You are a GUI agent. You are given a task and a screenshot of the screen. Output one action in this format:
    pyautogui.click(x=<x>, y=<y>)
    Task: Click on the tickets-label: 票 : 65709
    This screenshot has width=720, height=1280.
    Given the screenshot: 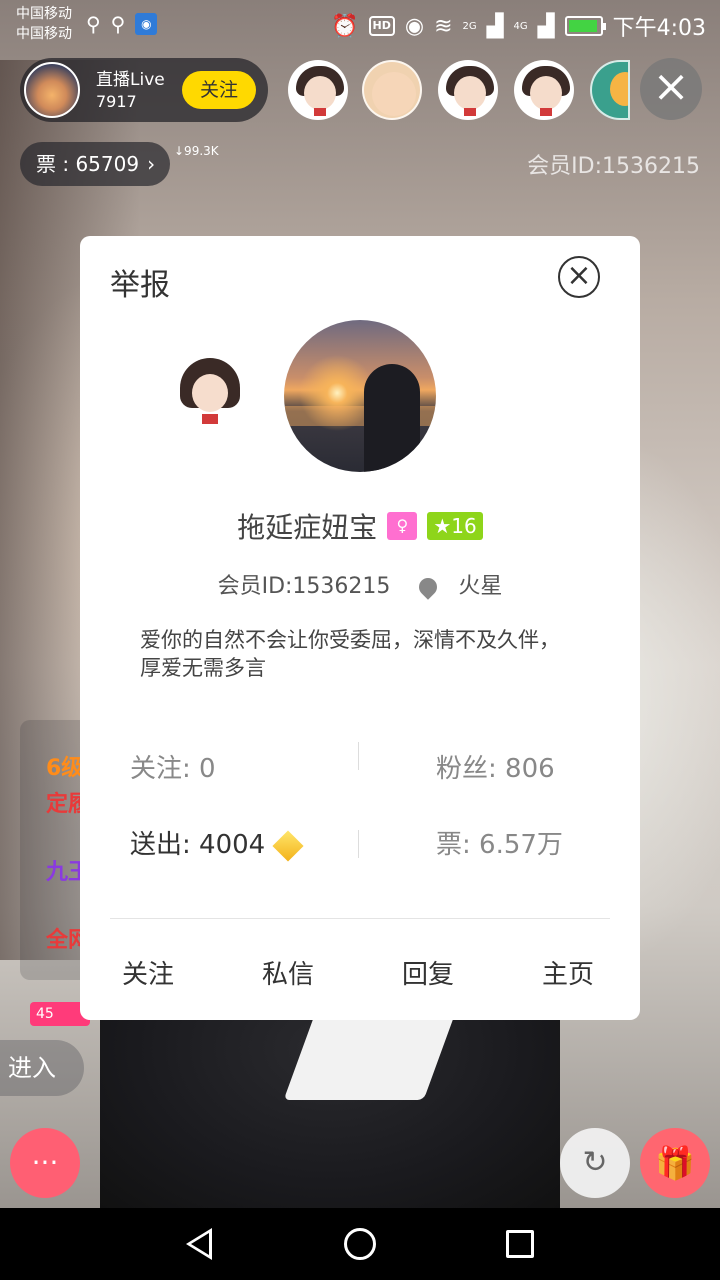 What is the action you would take?
    pyautogui.click(x=88, y=164)
    